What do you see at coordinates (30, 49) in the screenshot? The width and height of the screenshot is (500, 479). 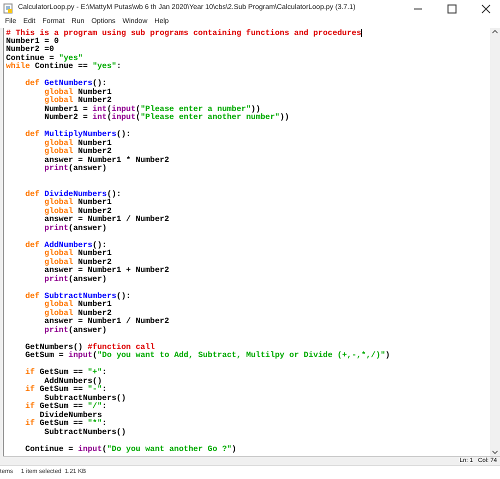 I see `code-line: Number2 =0` at bounding box center [30, 49].